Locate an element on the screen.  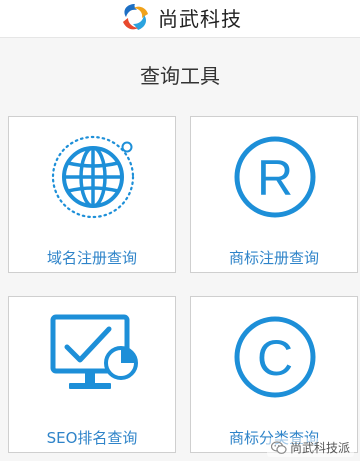
brand: 尚武科技 is located at coordinates (180, 17).